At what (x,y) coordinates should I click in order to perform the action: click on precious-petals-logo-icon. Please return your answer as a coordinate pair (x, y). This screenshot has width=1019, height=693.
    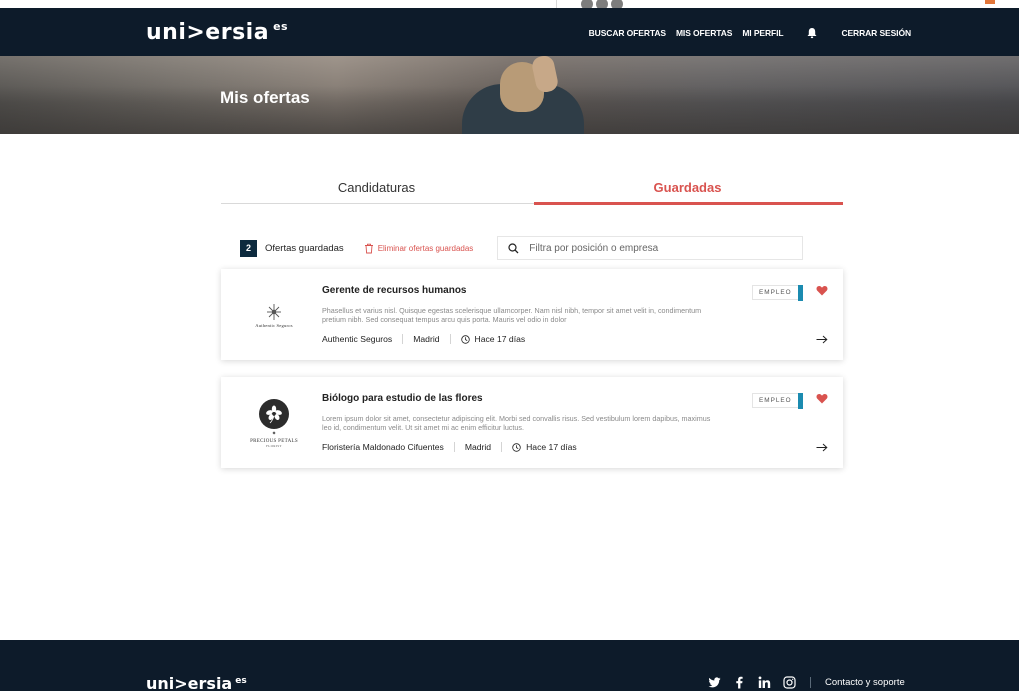
    Looking at the image, I should click on (274, 413).